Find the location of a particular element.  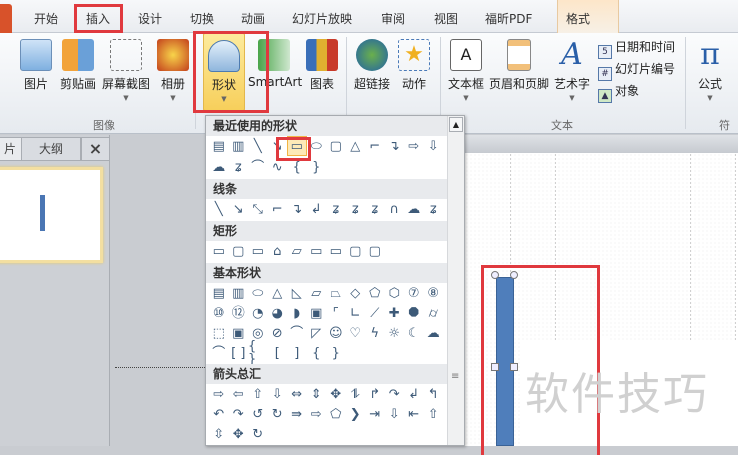

shape-item: ↰ is located at coordinates (434, 394).